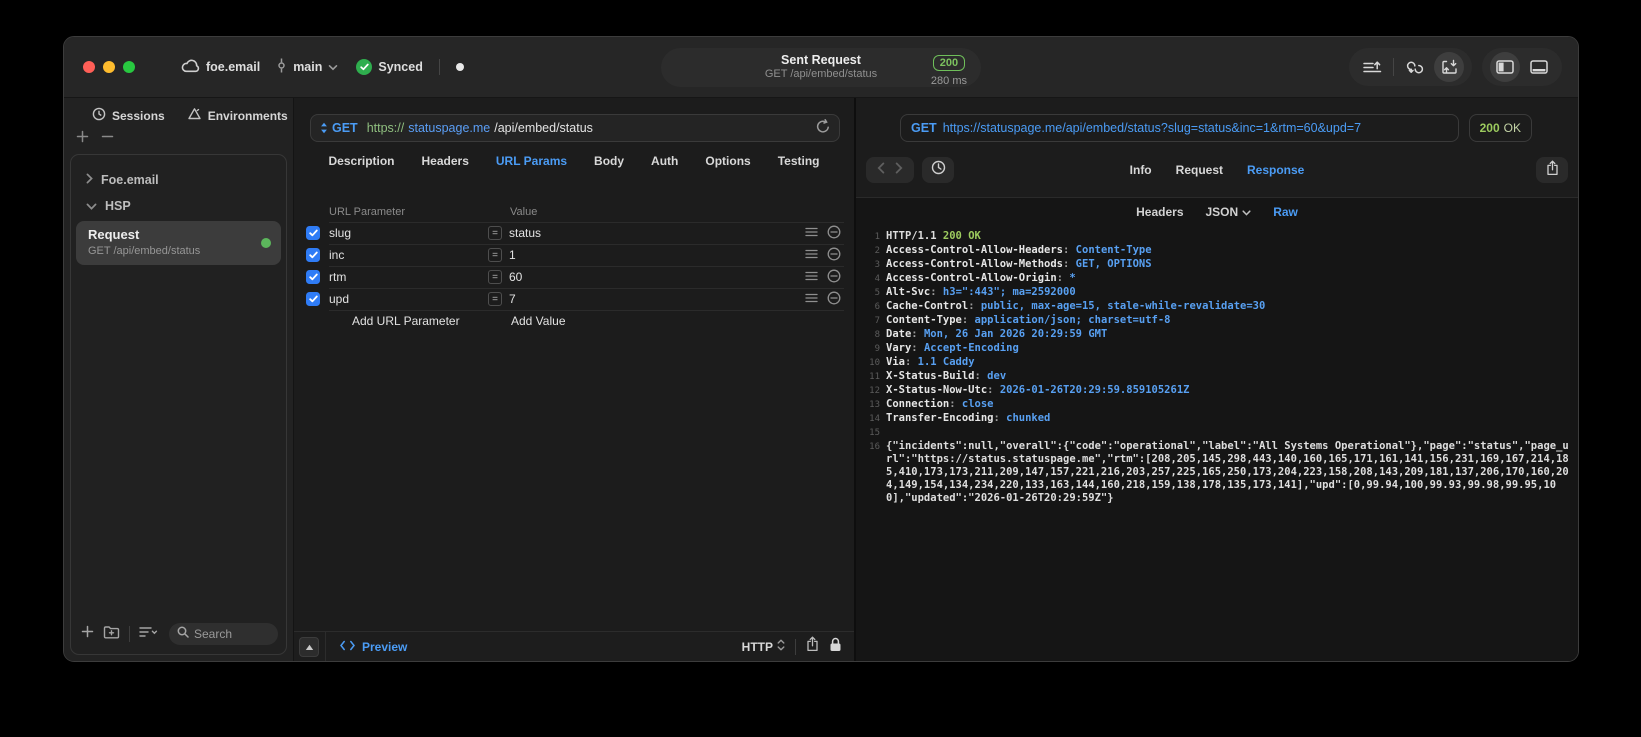 The width and height of the screenshot is (1641, 737). Describe the element at coordinates (727, 161) in the screenshot. I see `tab-options: Options` at that location.